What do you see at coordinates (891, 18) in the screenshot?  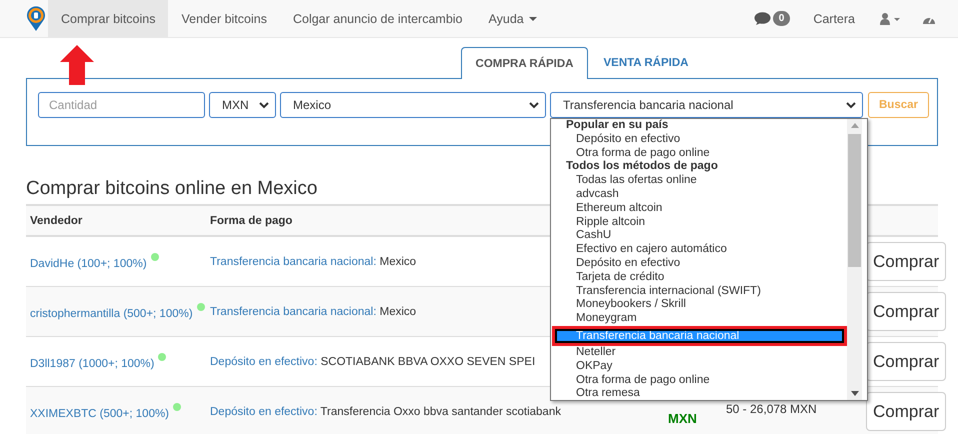 I see `user-menu-icon` at bounding box center [891, 18].